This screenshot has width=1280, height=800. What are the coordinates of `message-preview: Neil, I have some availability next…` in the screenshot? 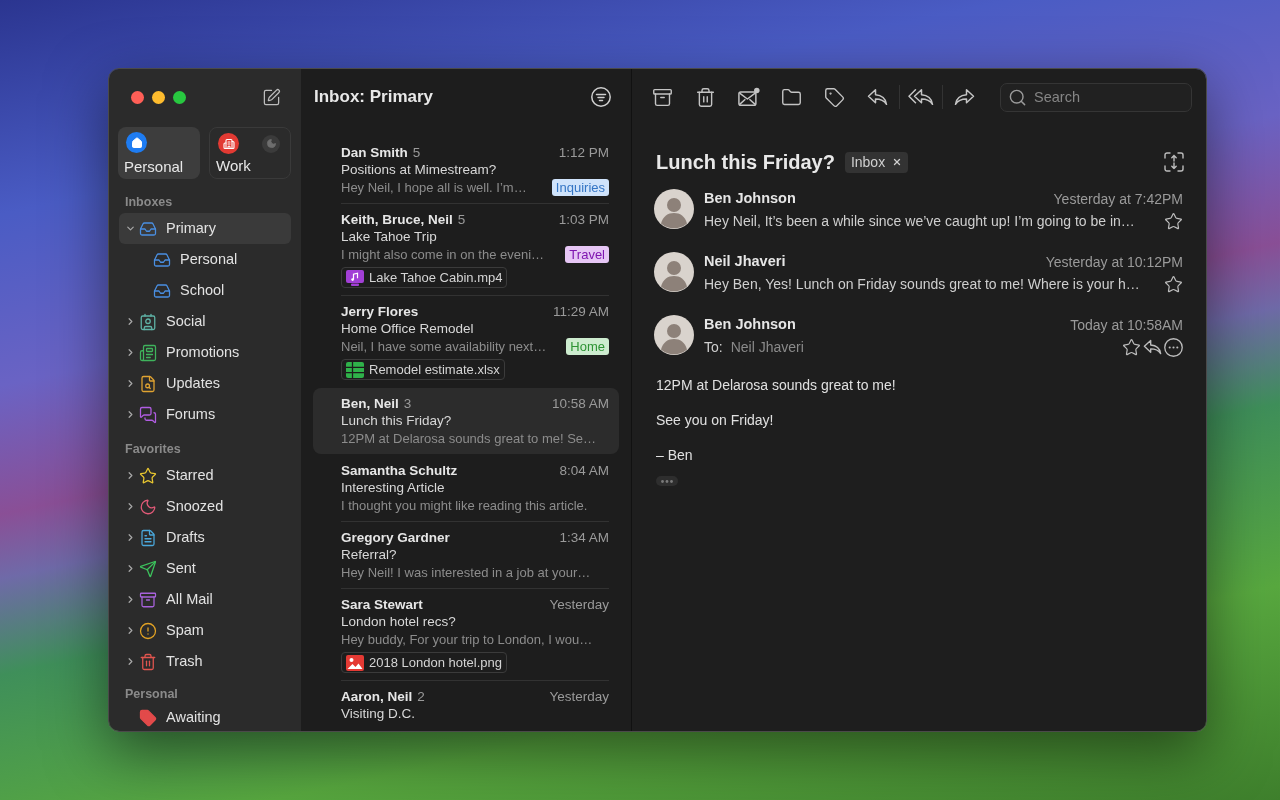 It's located at (444, 346).